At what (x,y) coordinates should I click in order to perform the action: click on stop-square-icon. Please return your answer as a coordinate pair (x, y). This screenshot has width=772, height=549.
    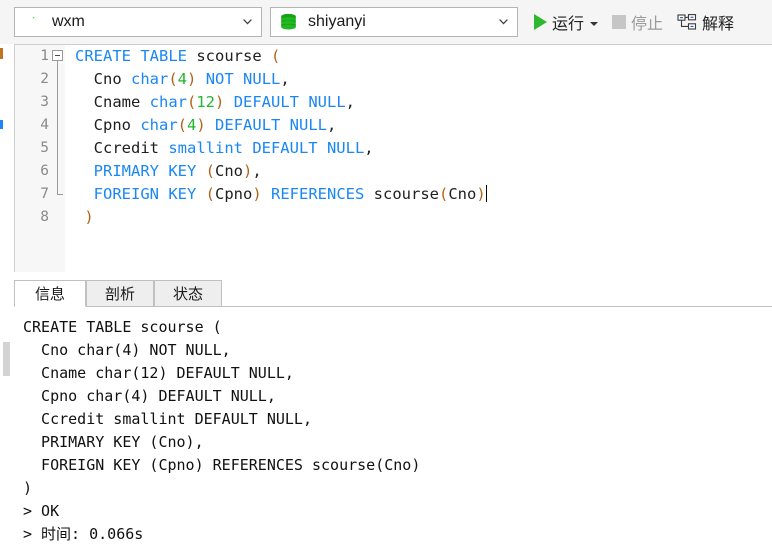
    Looking at the image, I should click on (619, 22).